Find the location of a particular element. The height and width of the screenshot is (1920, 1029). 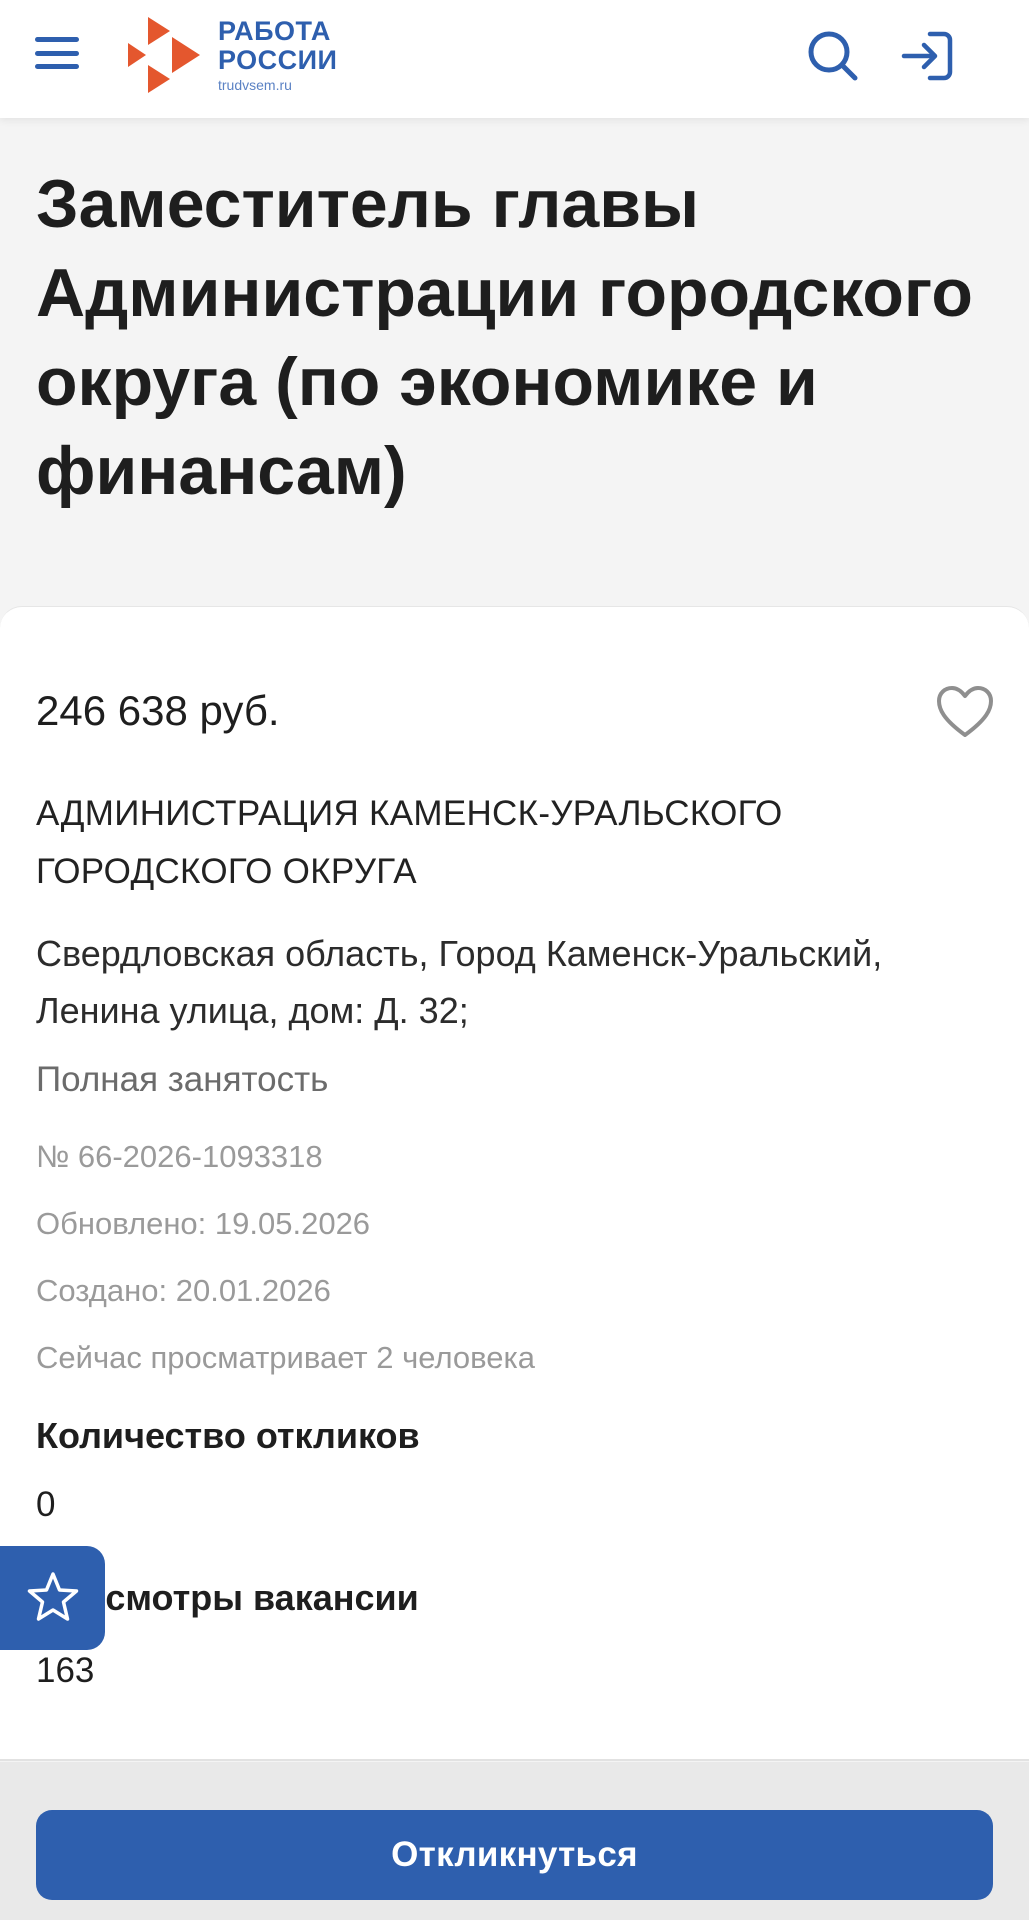

logo-site: trudvsem.ru is located at coordinates (255, 85).